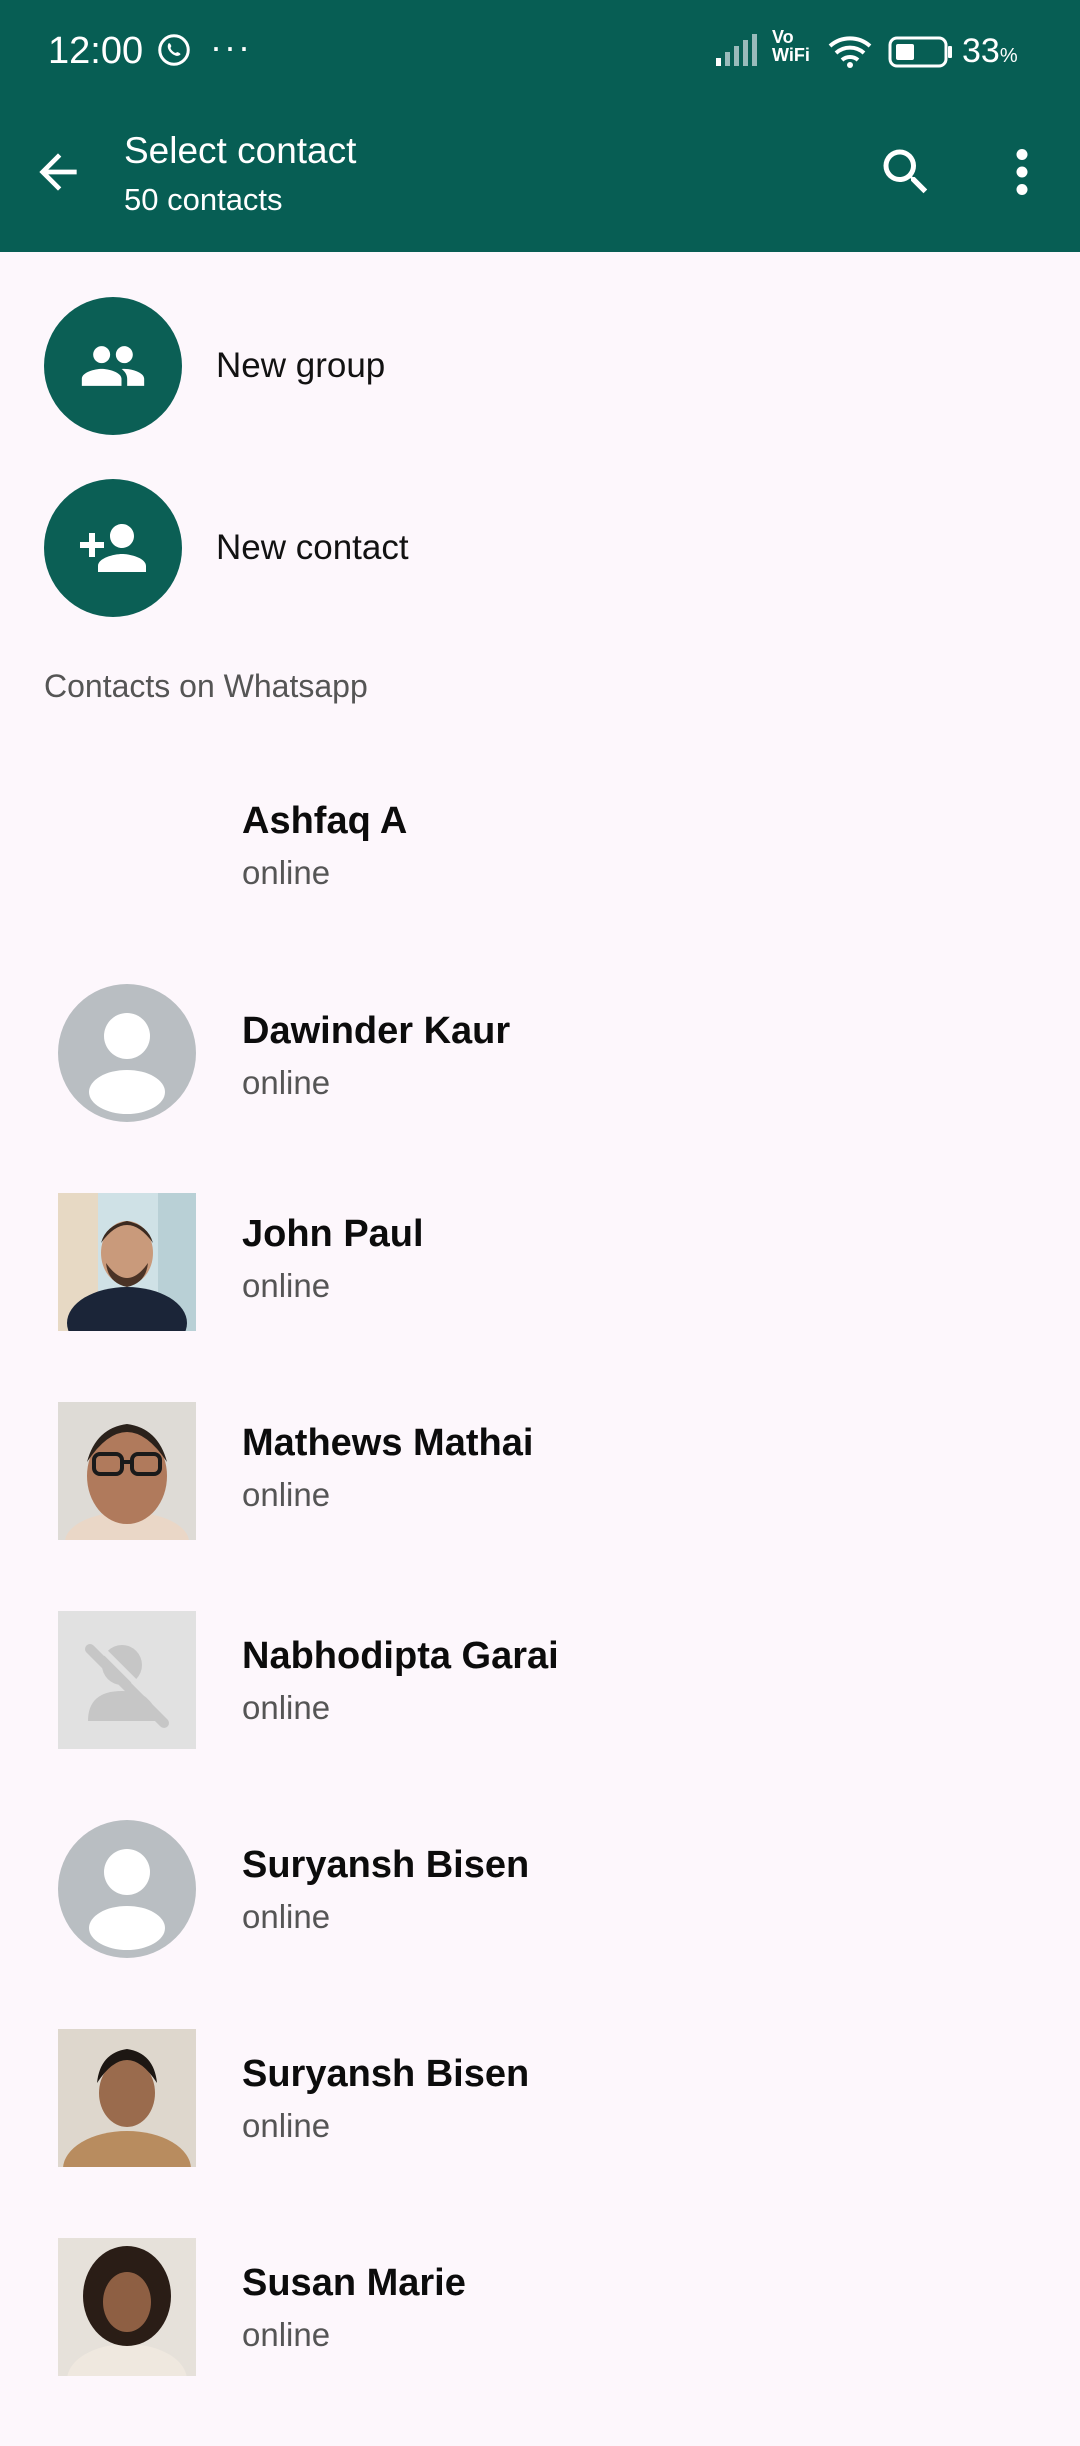 This screenshot has width=1080, height=2446. Describe the element at coordinates (388, 1443) in the screenshot. I see `contact-name: Mathews Mathai` at that location.